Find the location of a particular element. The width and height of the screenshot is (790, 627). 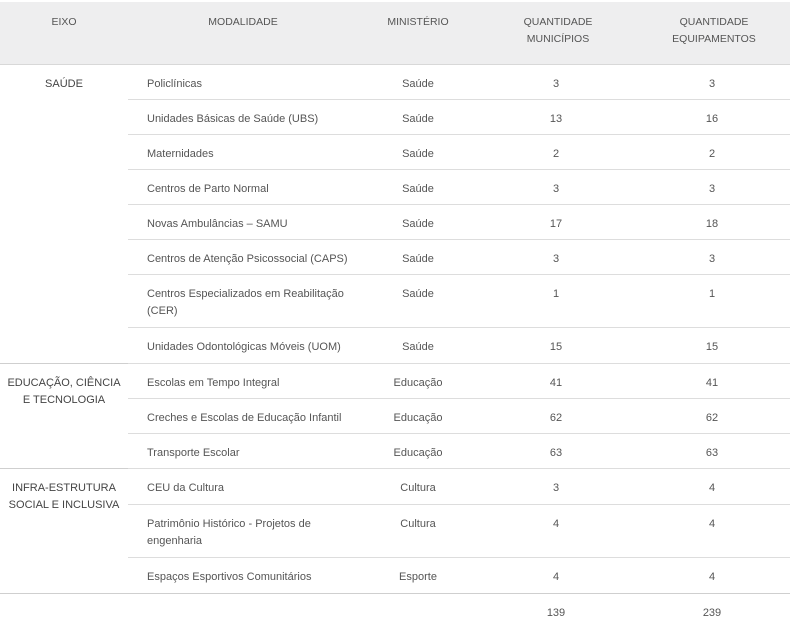

qtd-equipamentos-cell: 41 is located at coordinates (714, 381).